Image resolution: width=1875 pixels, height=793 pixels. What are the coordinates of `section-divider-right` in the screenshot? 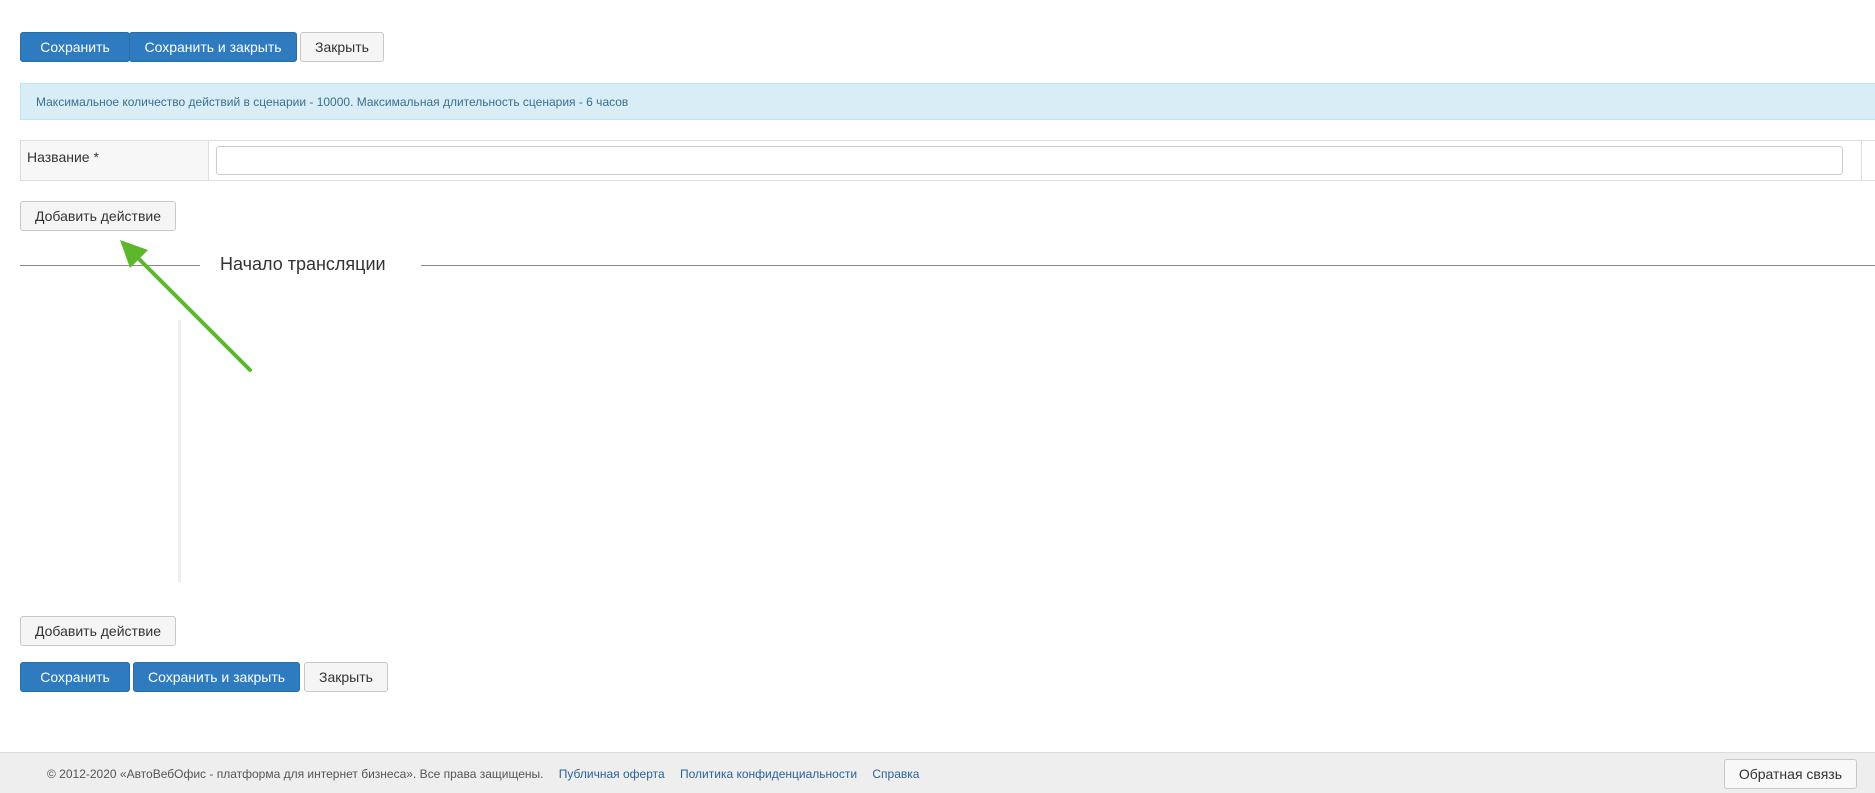 It's located at (1148, 265).